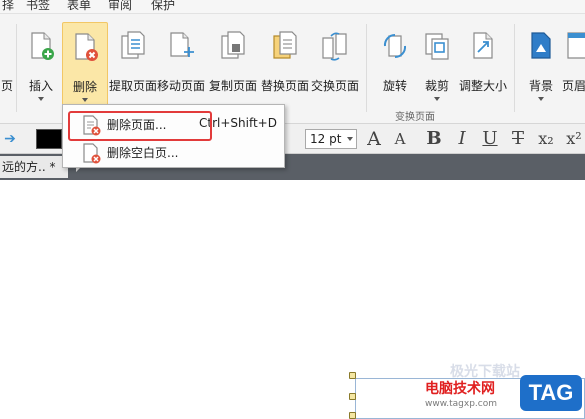  I want to click on swap-pages-label: 交换页面, so click(334, 86).